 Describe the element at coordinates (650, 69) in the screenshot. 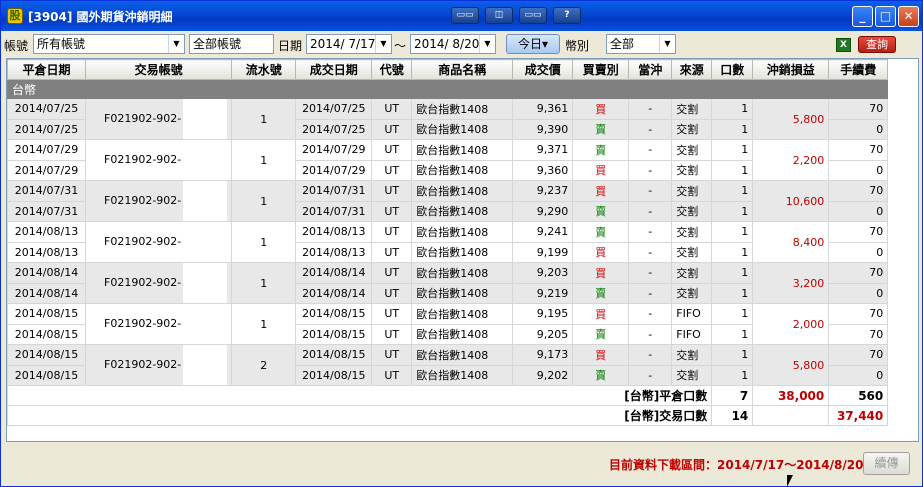

I see `col-header-daytrade: 當沖` at that location.